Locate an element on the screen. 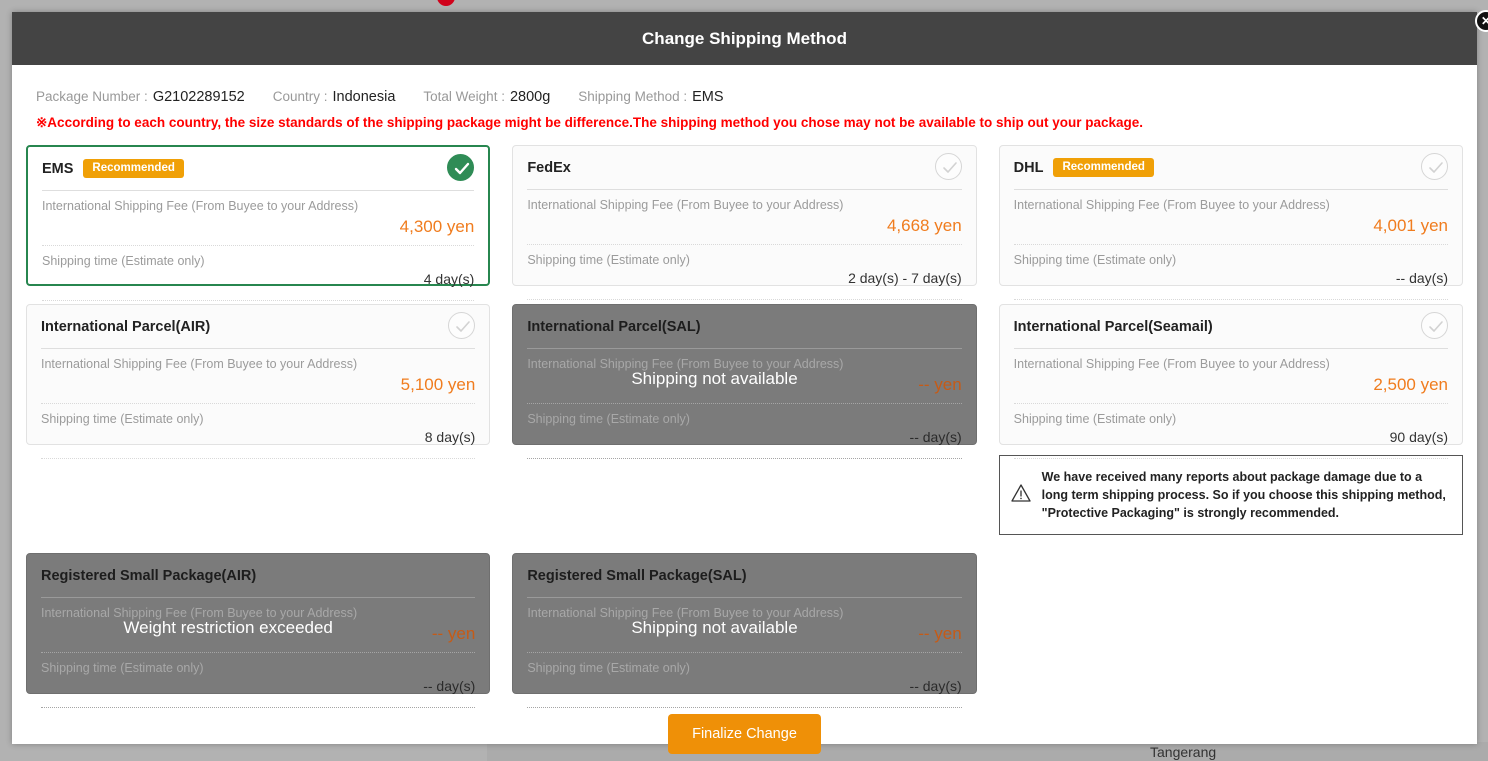 Image resolution: width=1488 pixels, height=761 pixels. shipping-option-title: International Parcel(AIR) is located at coordinates (126, 326).